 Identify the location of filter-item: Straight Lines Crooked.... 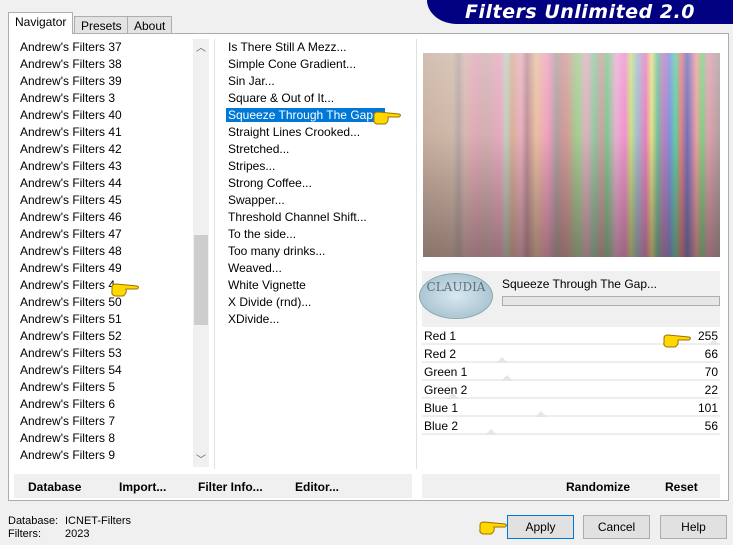
(294, 132).